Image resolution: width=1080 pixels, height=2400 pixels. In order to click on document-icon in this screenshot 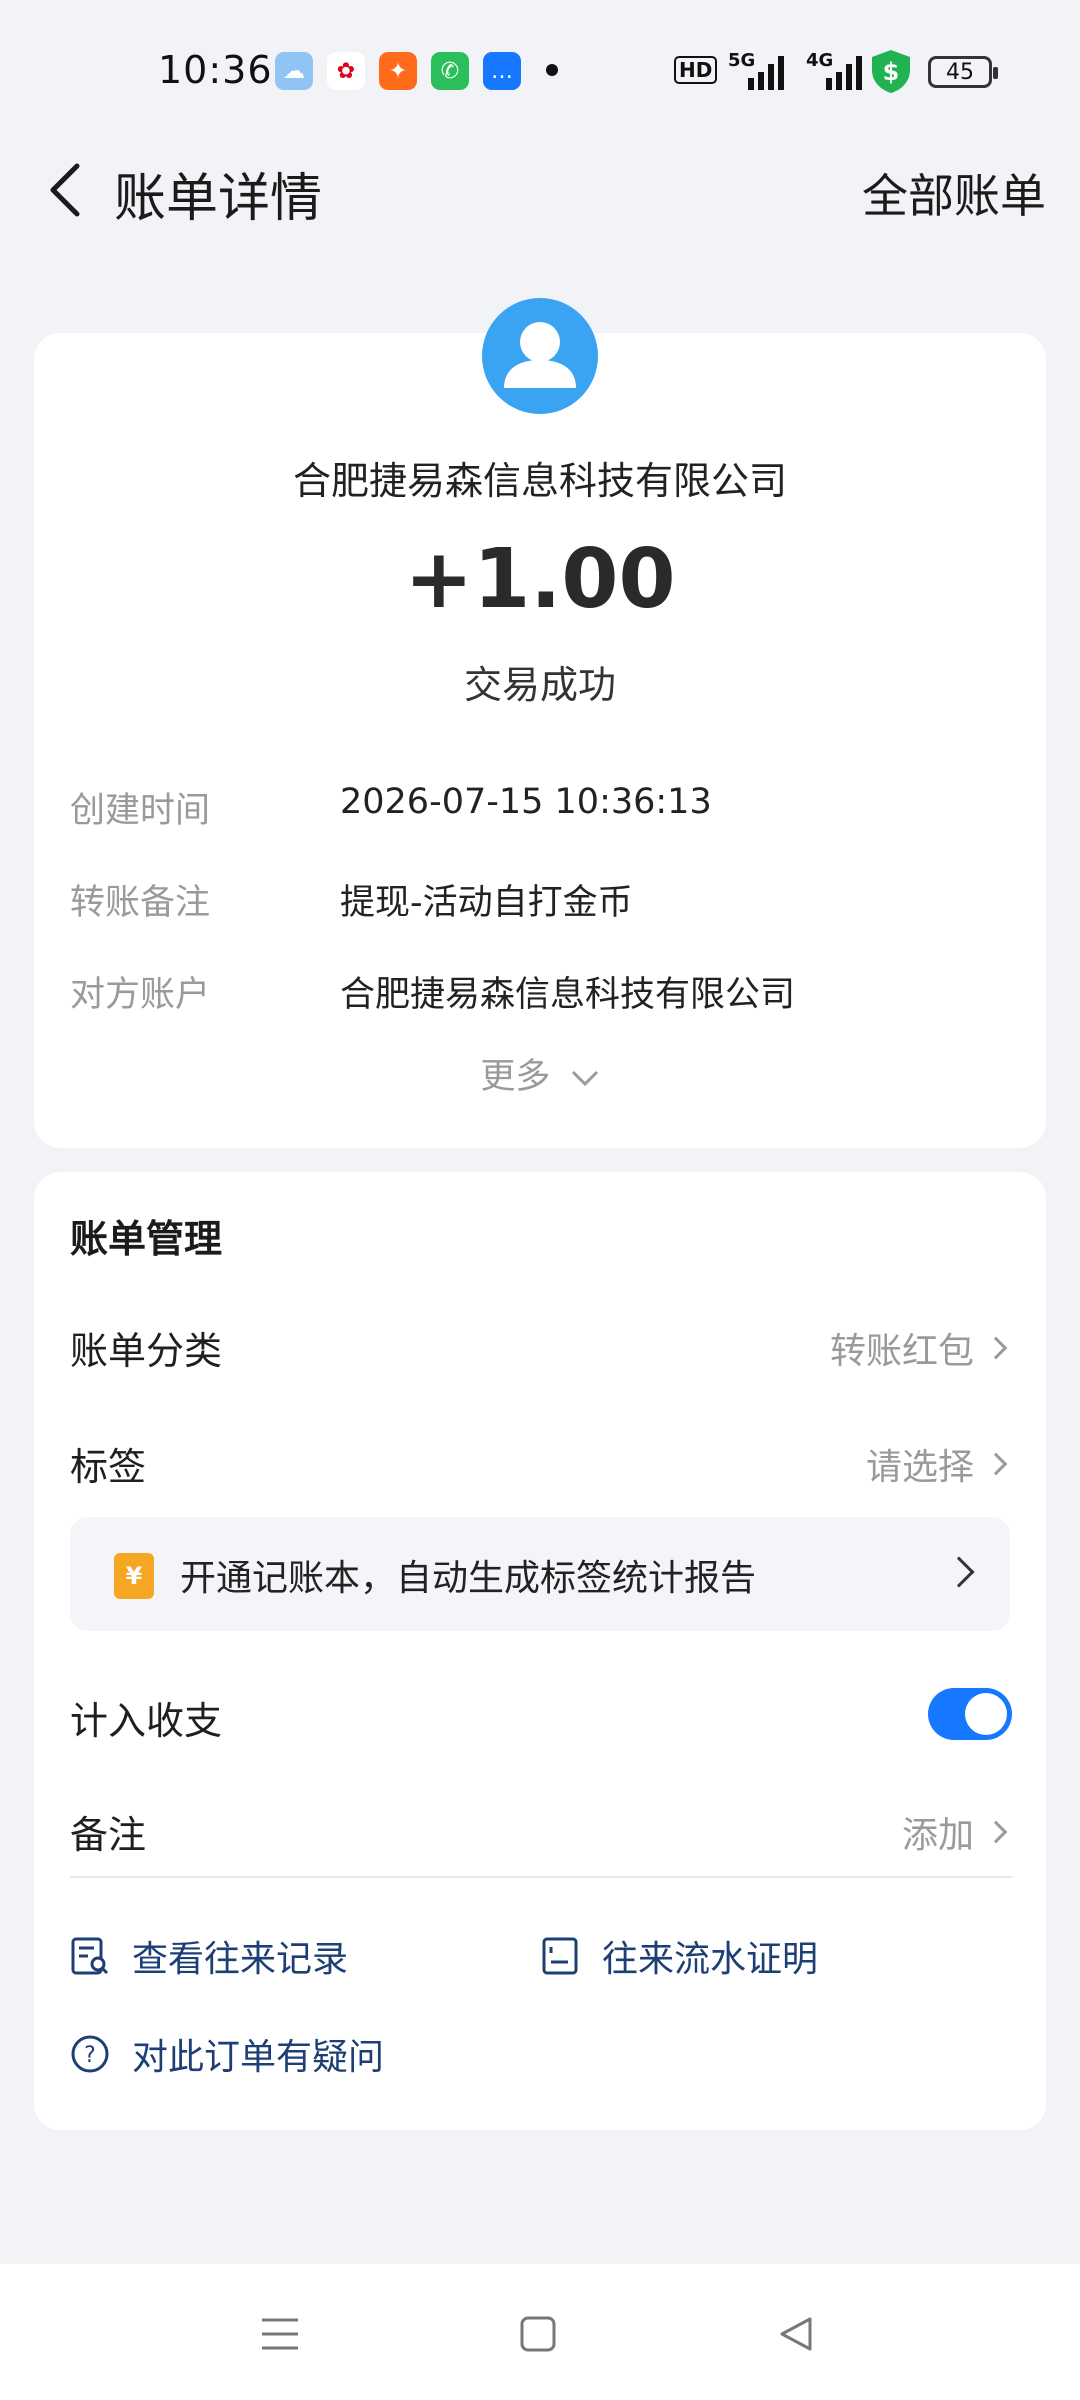, I will do `click(560, 1956)`.